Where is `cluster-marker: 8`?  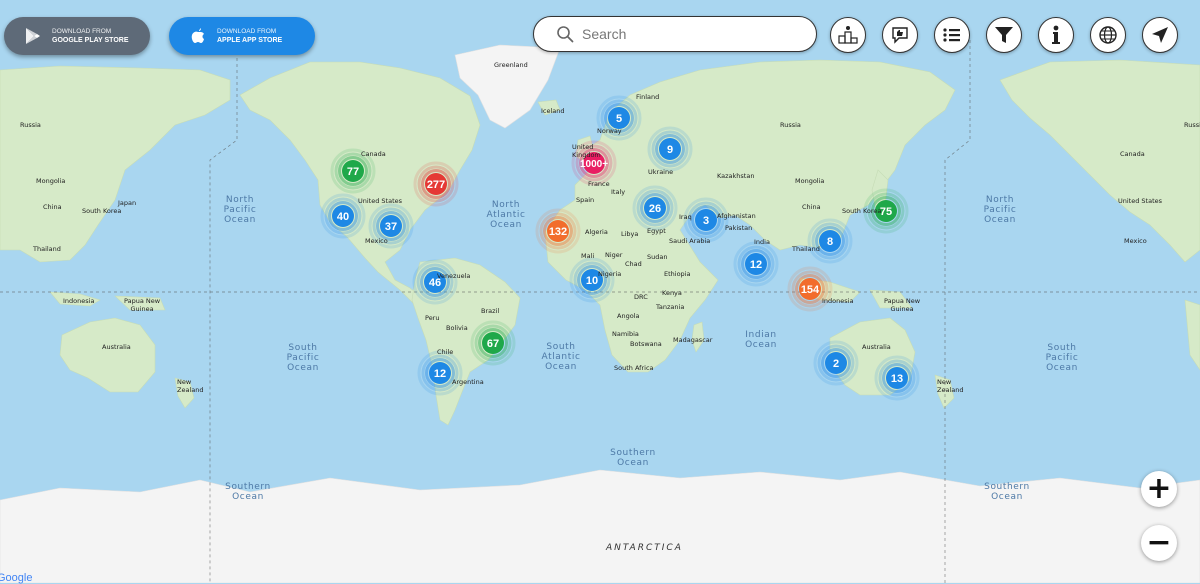
cluster-marker: 8 is located at coordinates (830, 241).